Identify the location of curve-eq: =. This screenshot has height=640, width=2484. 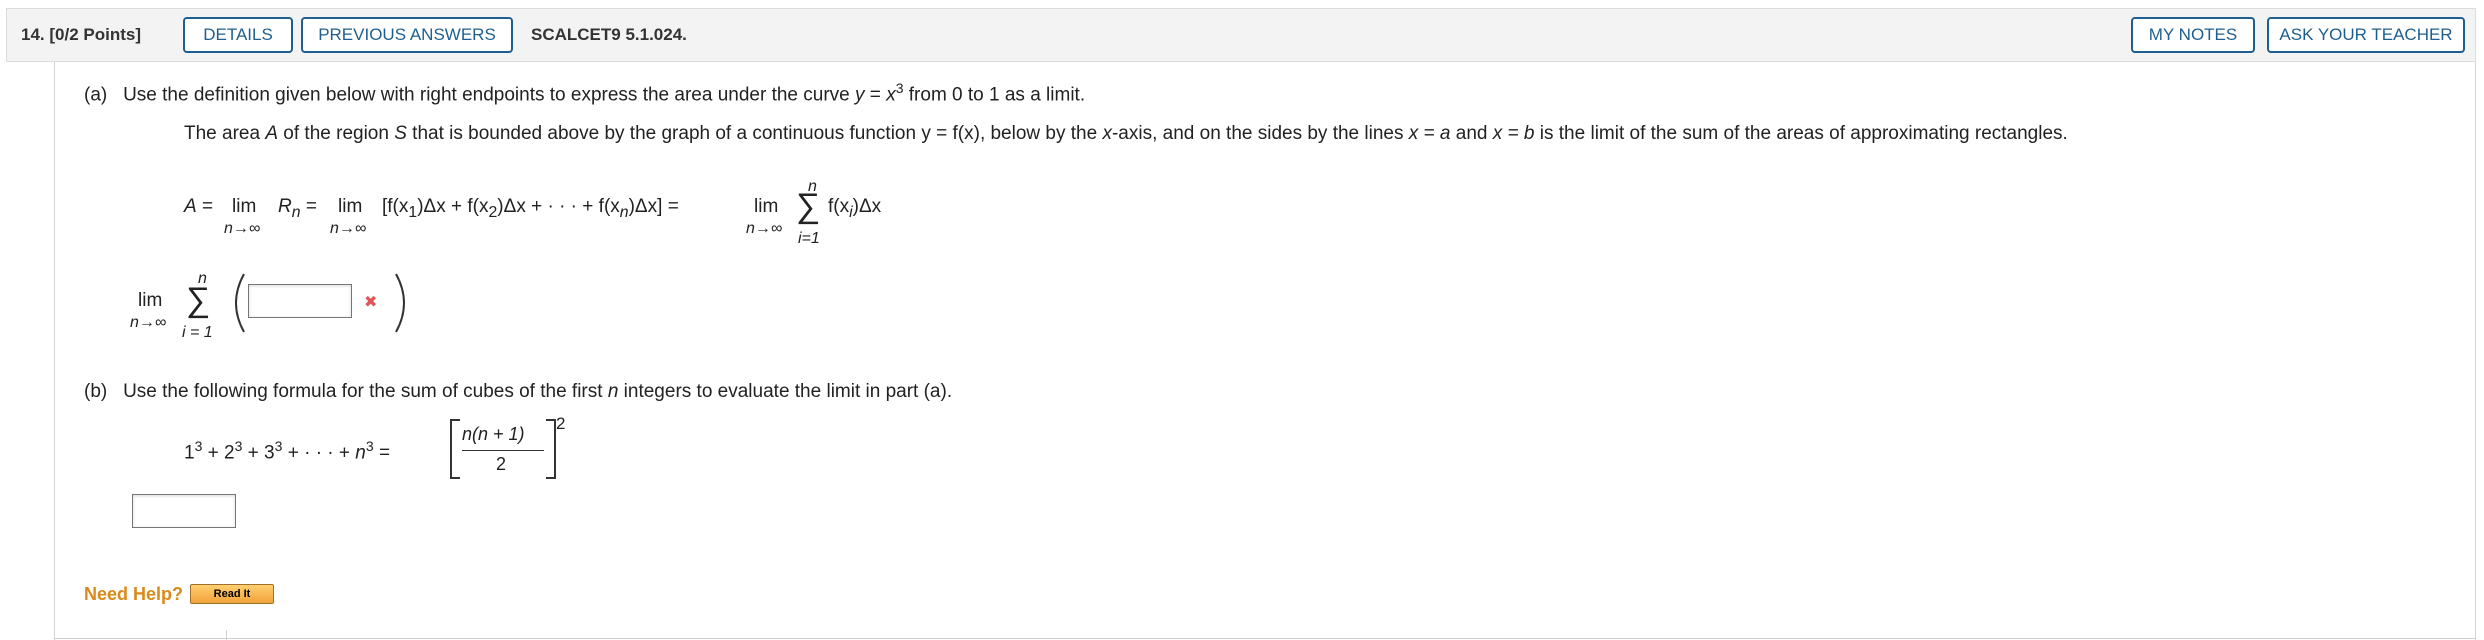
(875, 95).